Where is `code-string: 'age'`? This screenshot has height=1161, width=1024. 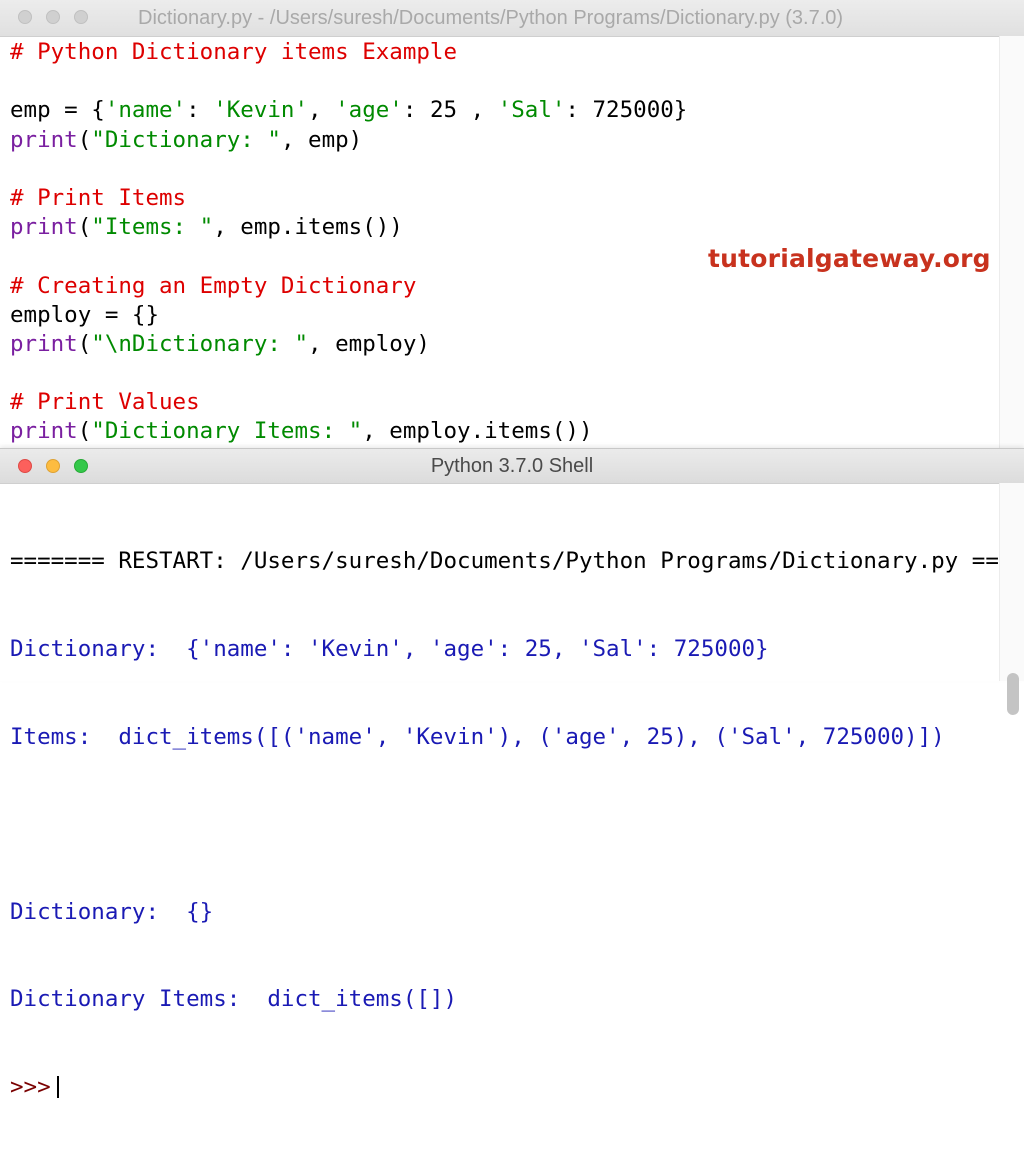
code-string: 'age' is located at coordinates (369, 110).